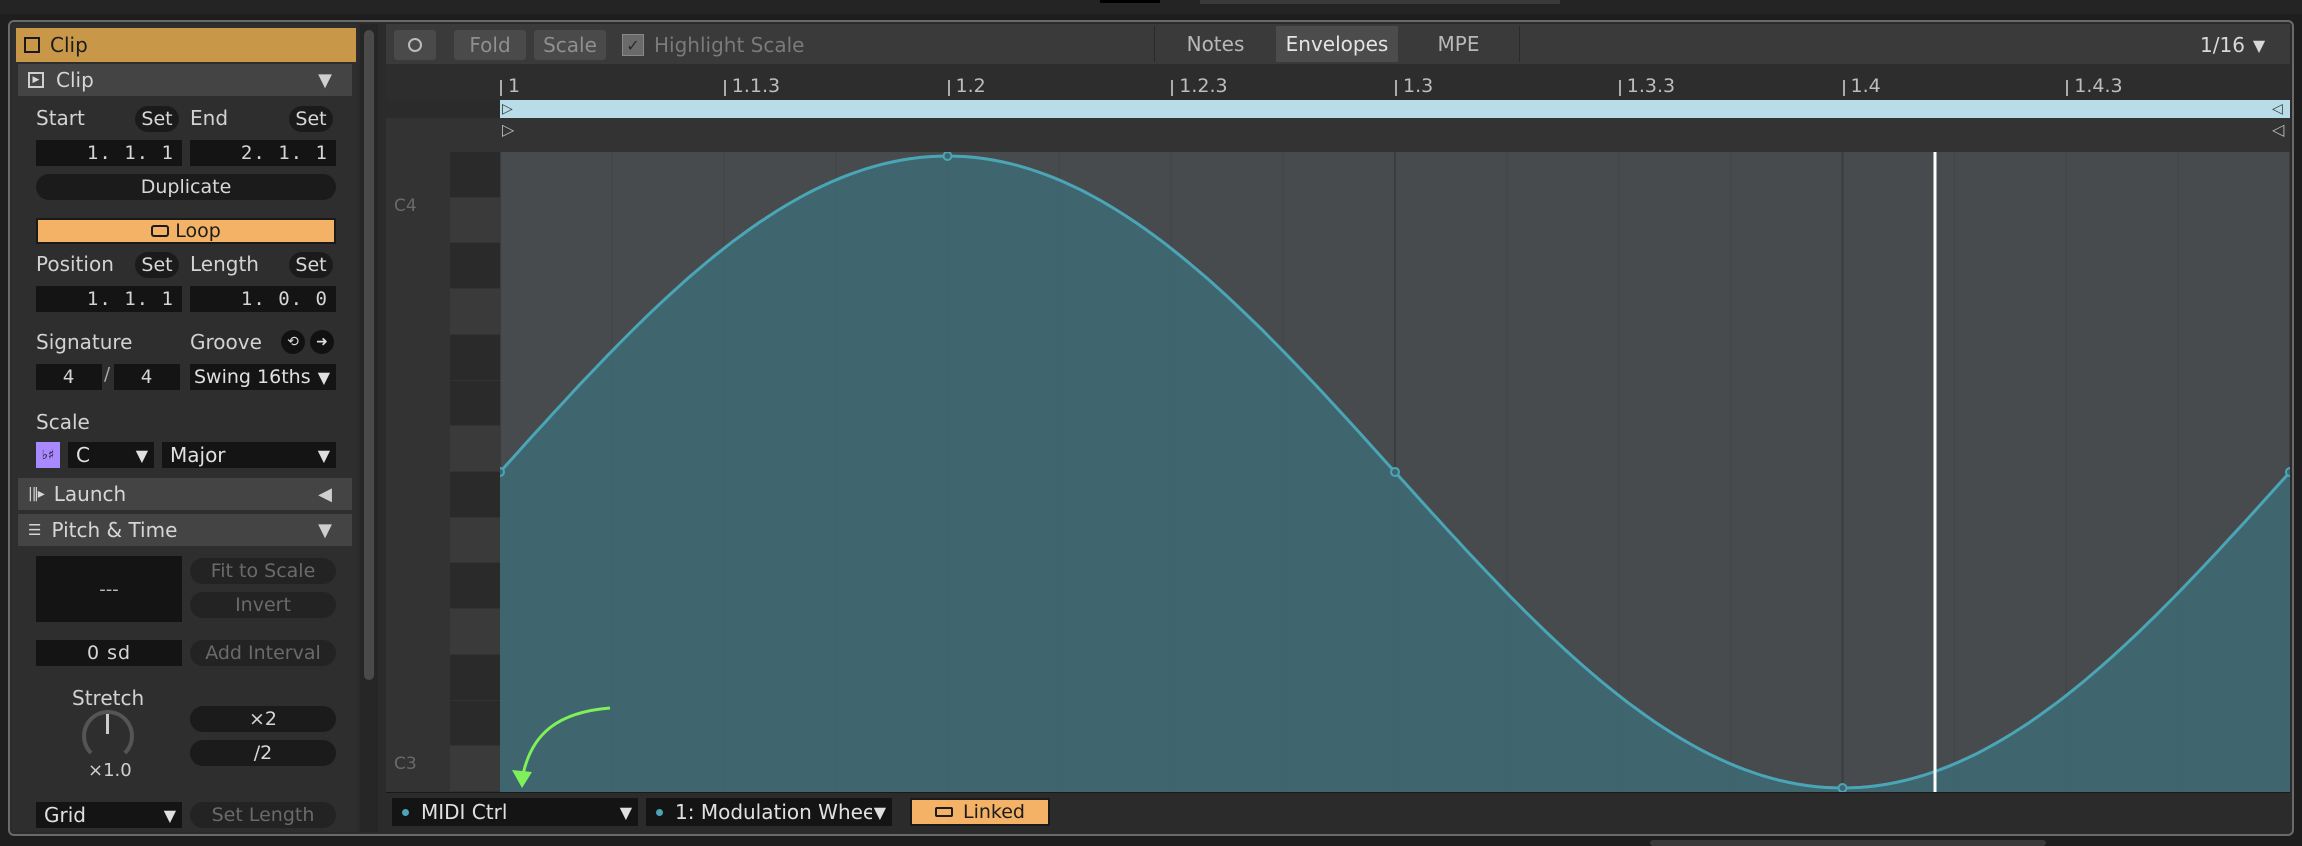 Image resolution: width=2302 pixels, height=846 pixels. I want to click on set-length-button: Set Length, so click(263, 815).